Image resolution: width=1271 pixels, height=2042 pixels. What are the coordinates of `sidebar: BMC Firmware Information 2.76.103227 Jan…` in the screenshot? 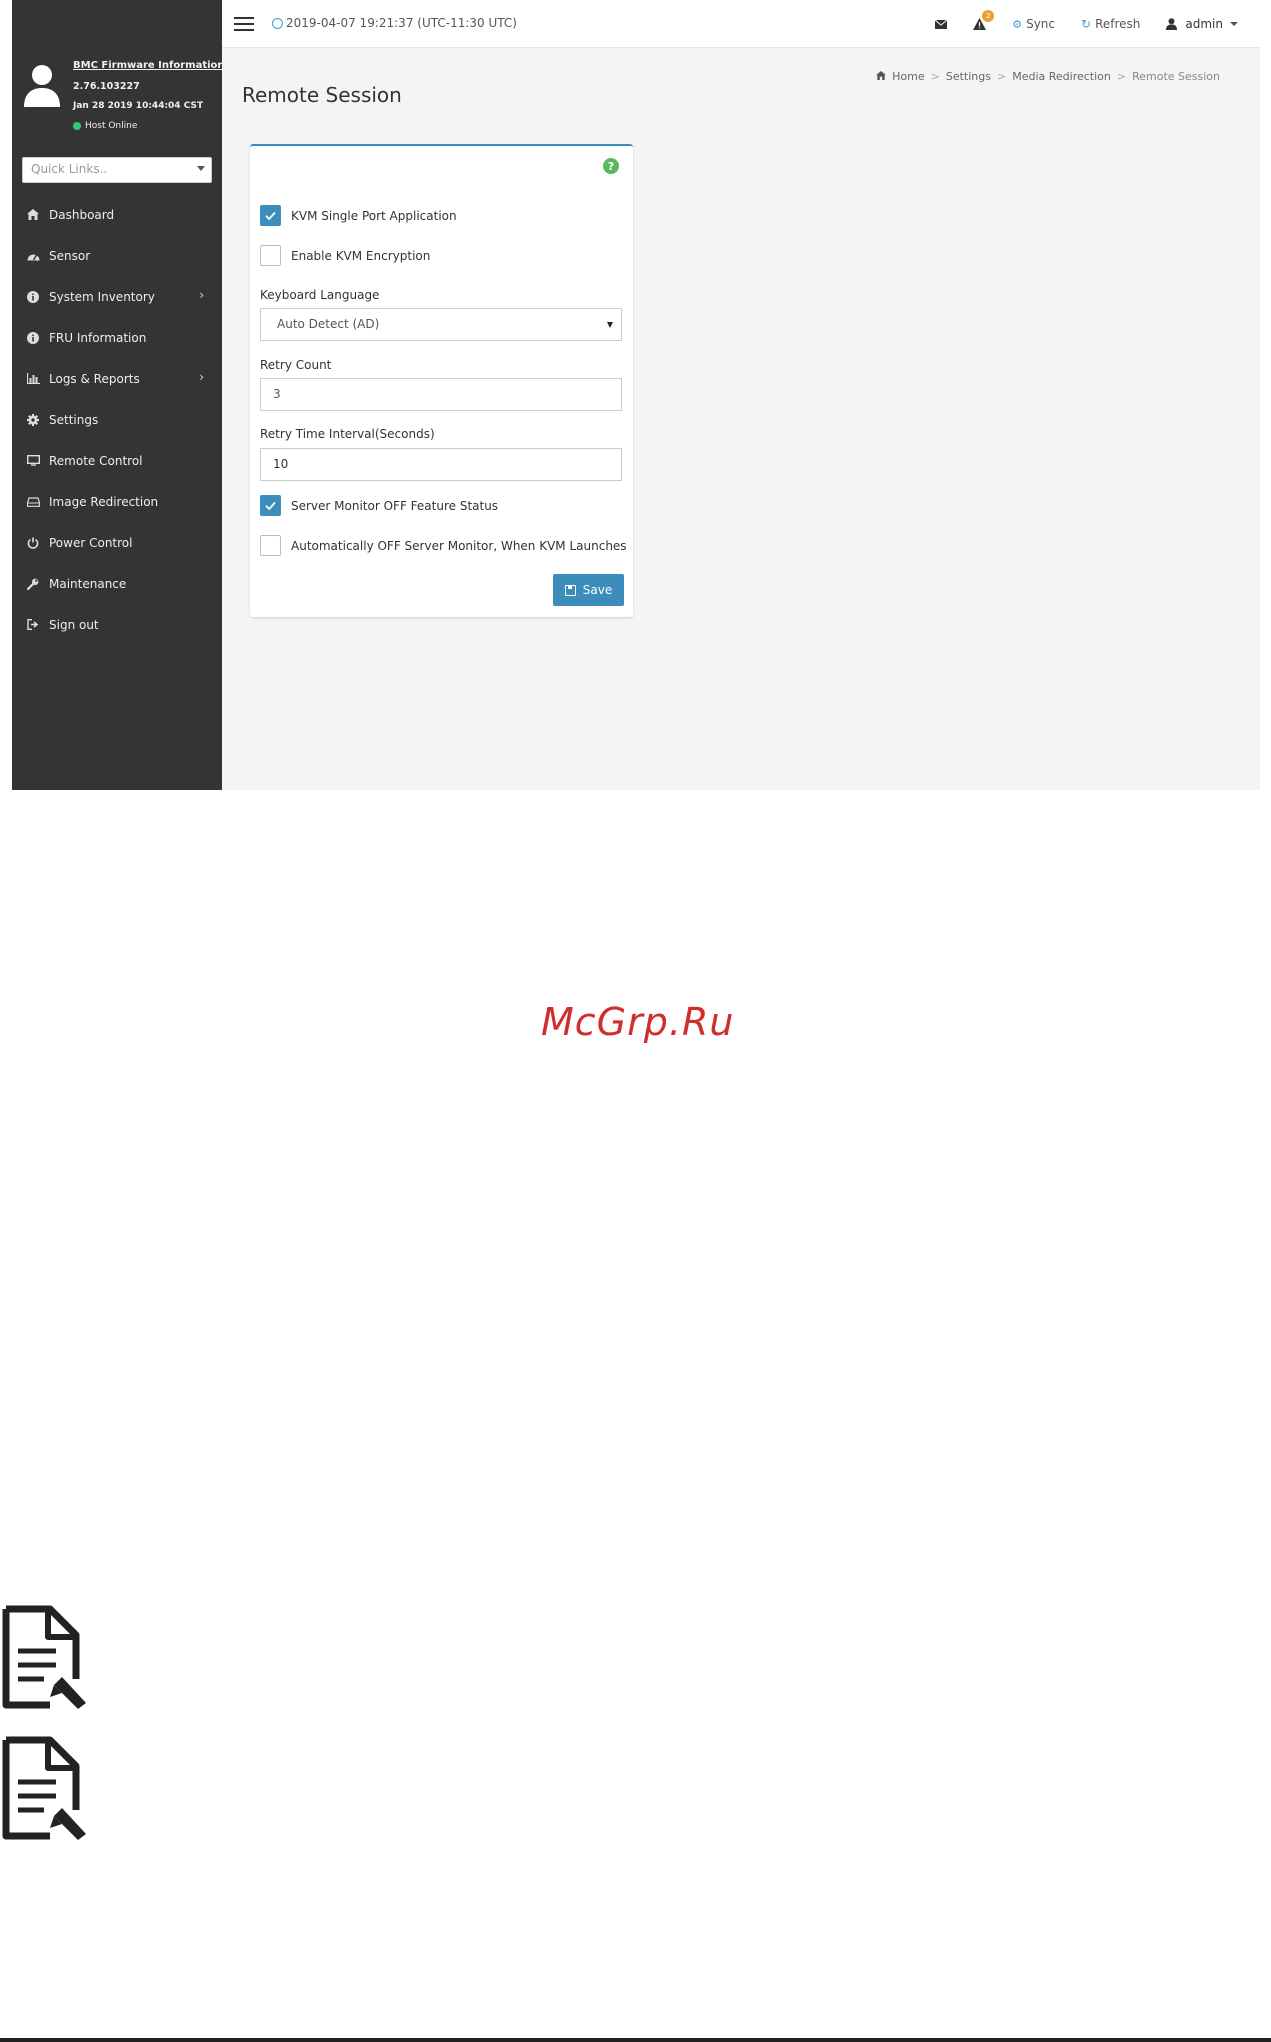 It's located at (118, 395).